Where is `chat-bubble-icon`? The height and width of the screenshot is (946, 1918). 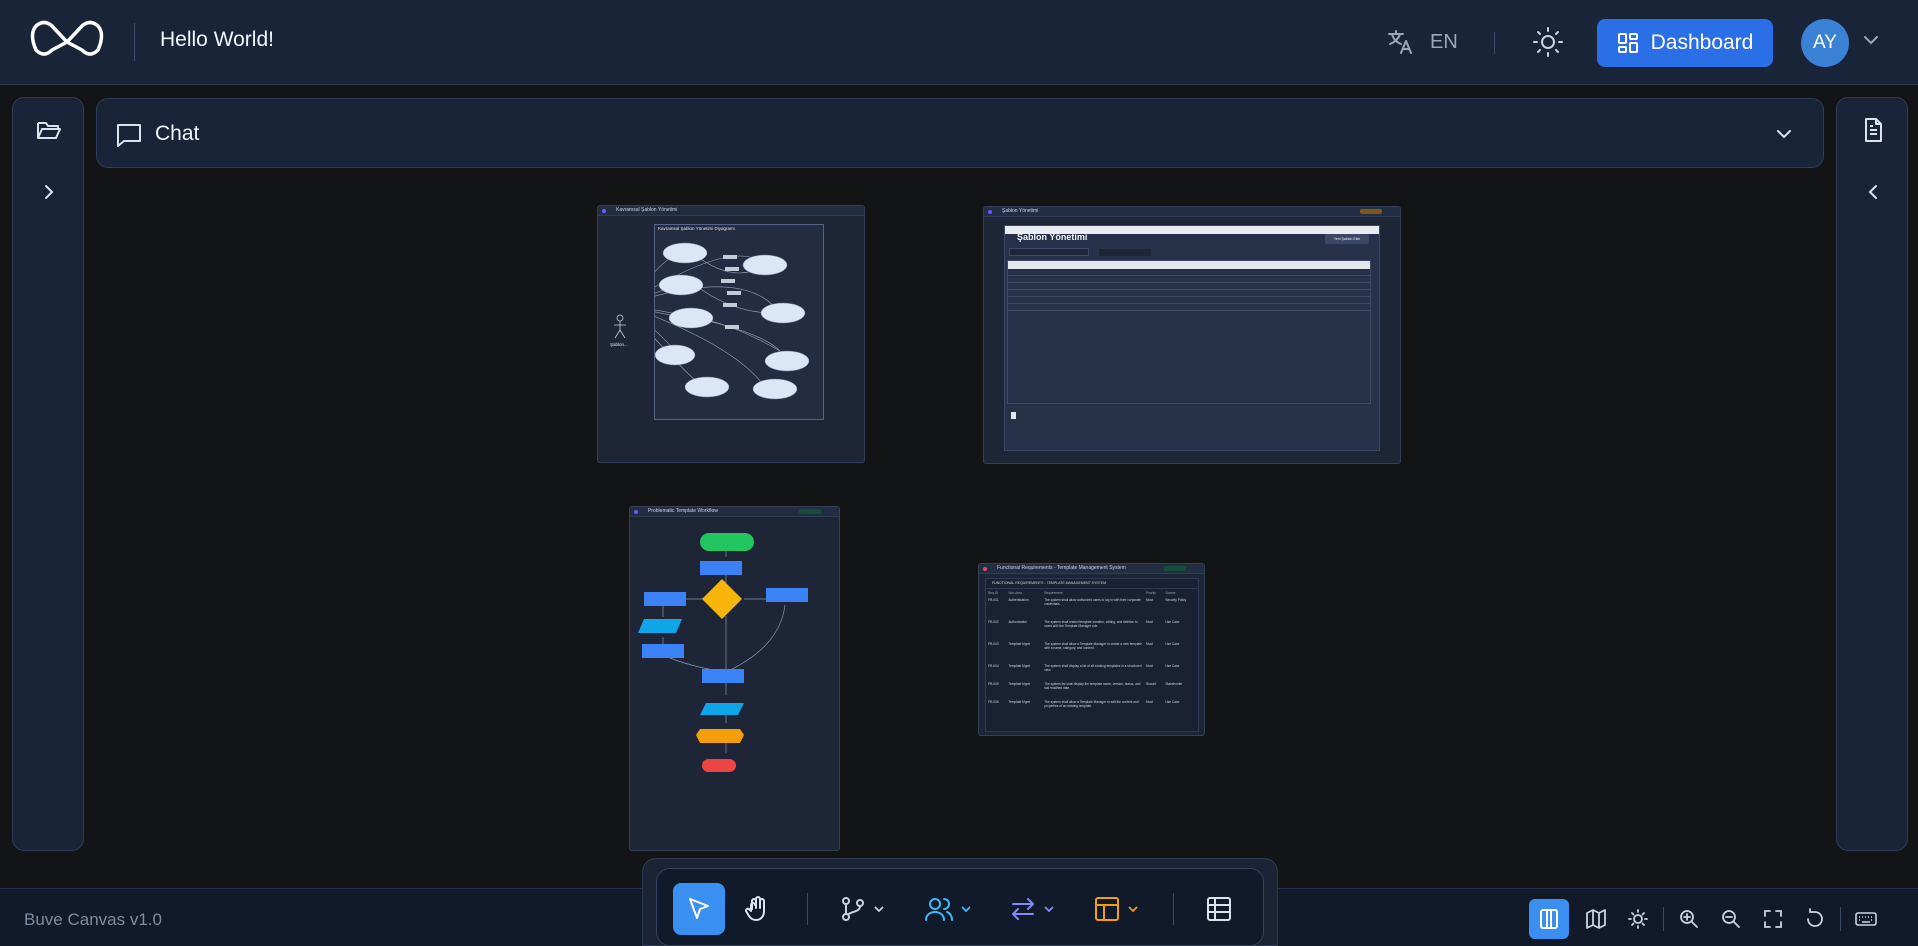
chat-bubble-icon is located at coordinates (129, 135).